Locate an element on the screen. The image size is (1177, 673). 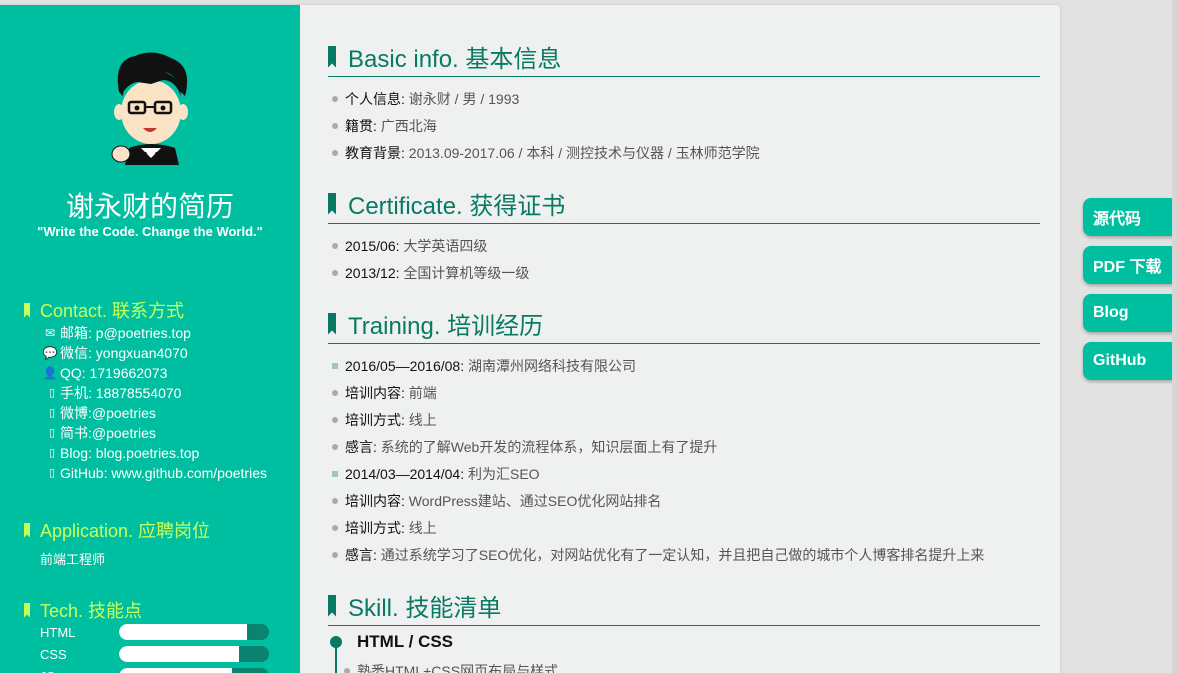
source-code-button: 源代码 is located at coordinates (1129, 217).